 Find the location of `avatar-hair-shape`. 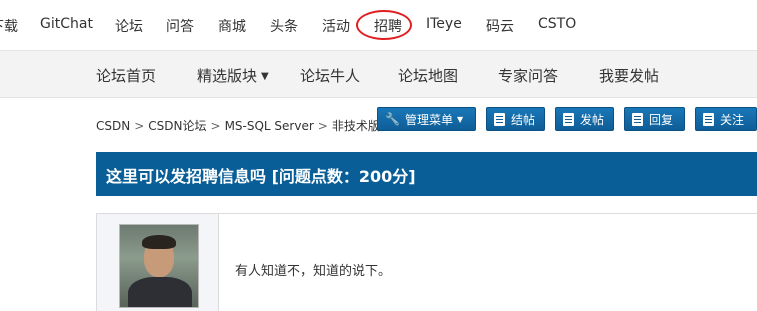

avatar-hair-shape is located at coordinates (159, 242).